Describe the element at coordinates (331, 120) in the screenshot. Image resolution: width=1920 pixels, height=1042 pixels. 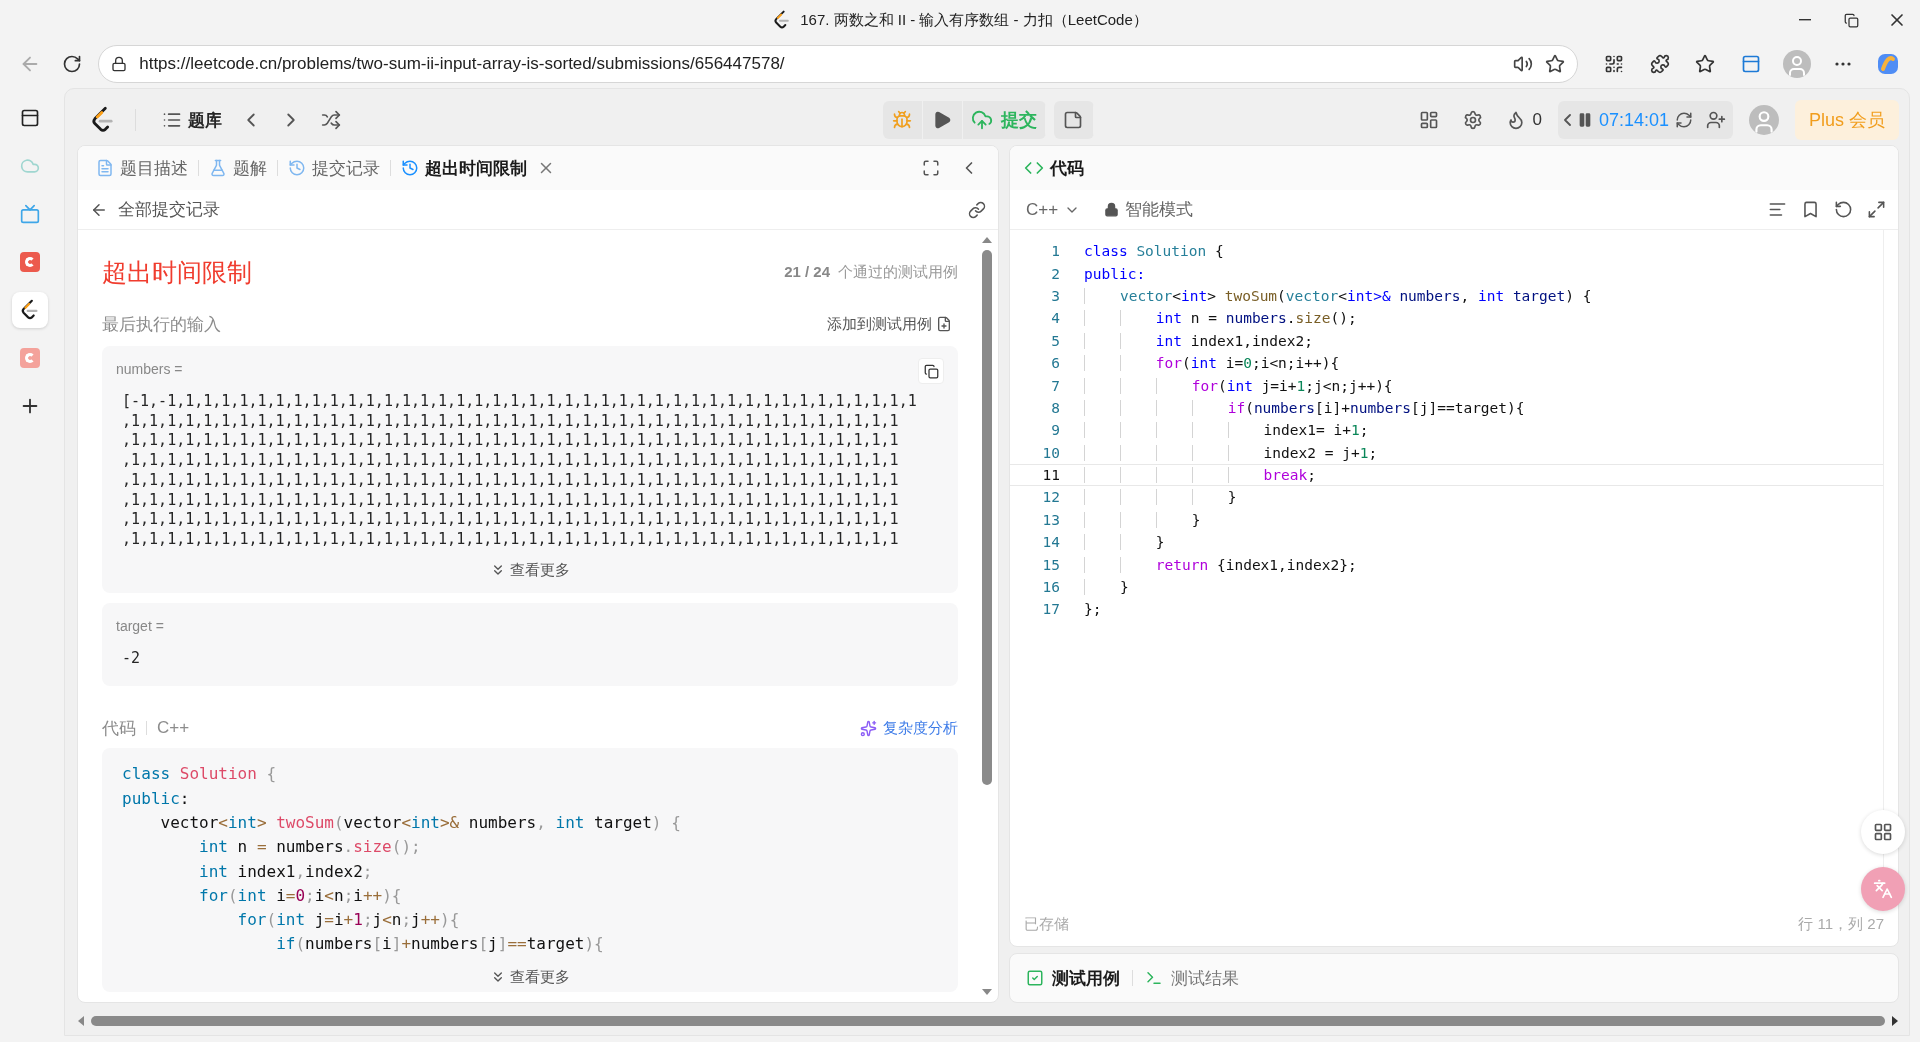
I see `shuffle-icon` at that location.